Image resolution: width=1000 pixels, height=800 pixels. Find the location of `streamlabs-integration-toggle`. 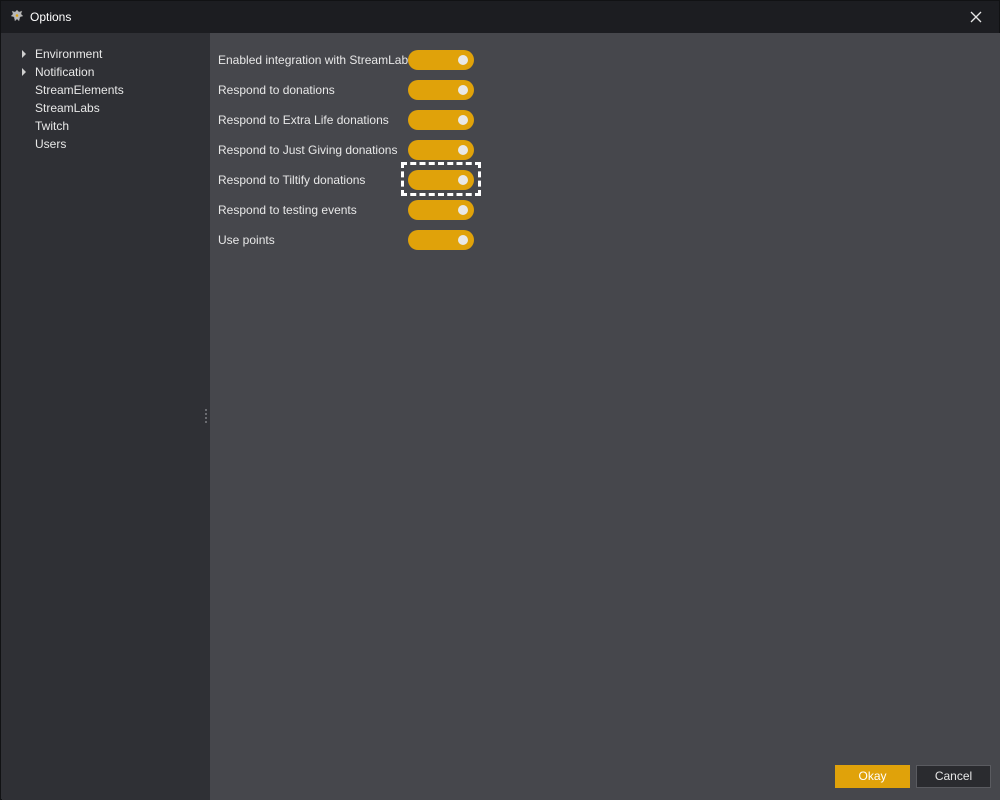

streamlabs-integration-toggle is located at coordinates (441, 60).